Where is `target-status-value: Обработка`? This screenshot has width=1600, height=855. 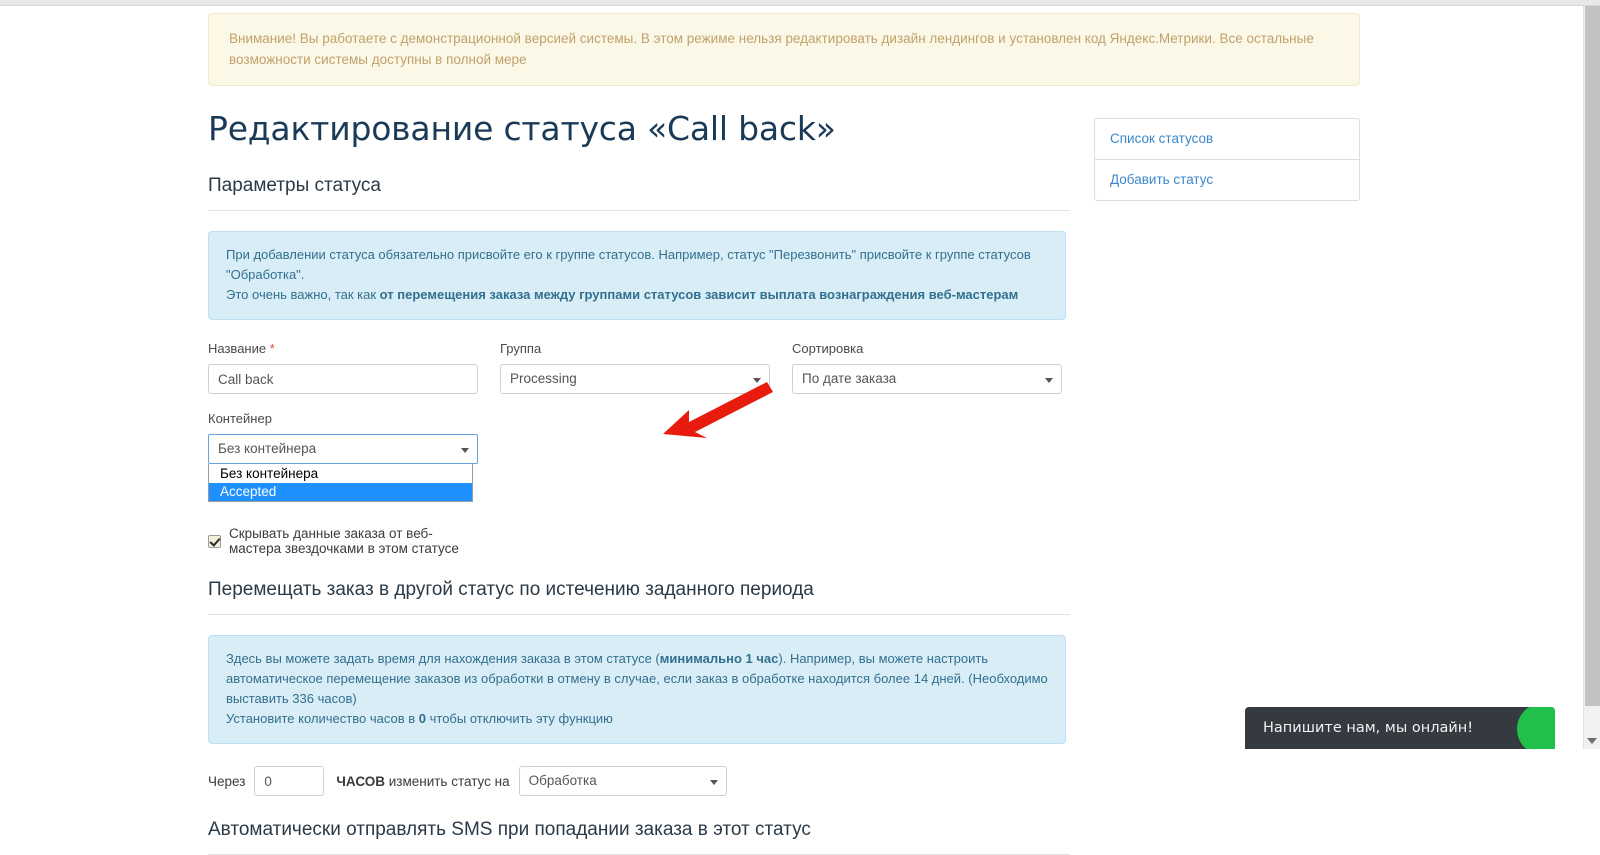
target-status-value: Обработка is located at coordinates (562, 780).